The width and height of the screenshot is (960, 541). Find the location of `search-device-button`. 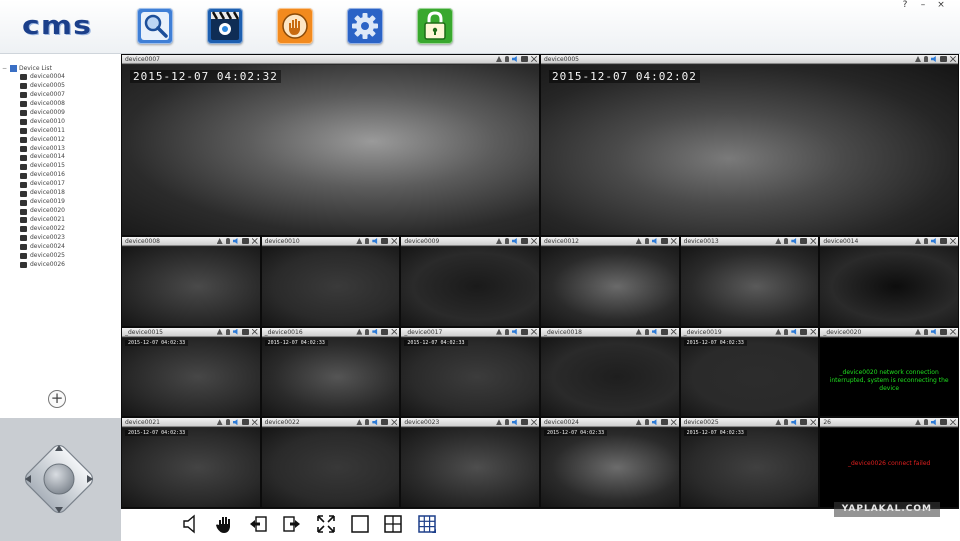

search-device-button is located at coordinates (155, 26).